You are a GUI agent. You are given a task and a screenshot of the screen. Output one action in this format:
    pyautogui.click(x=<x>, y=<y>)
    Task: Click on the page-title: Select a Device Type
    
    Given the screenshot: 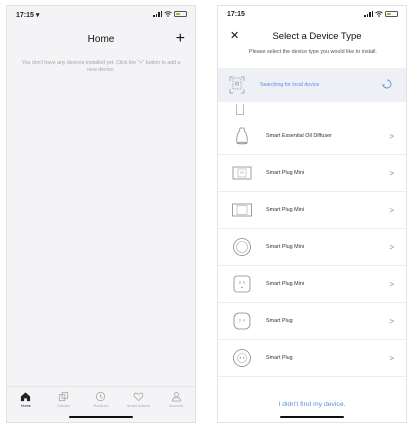 What is the action you would take?
    pyautogui.click(x=317, y=36)
    